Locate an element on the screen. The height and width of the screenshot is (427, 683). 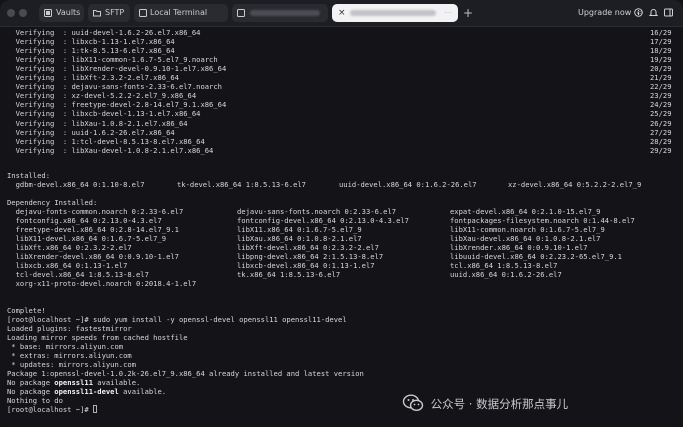
terminal-cursor is located at coordinates (94, 409).